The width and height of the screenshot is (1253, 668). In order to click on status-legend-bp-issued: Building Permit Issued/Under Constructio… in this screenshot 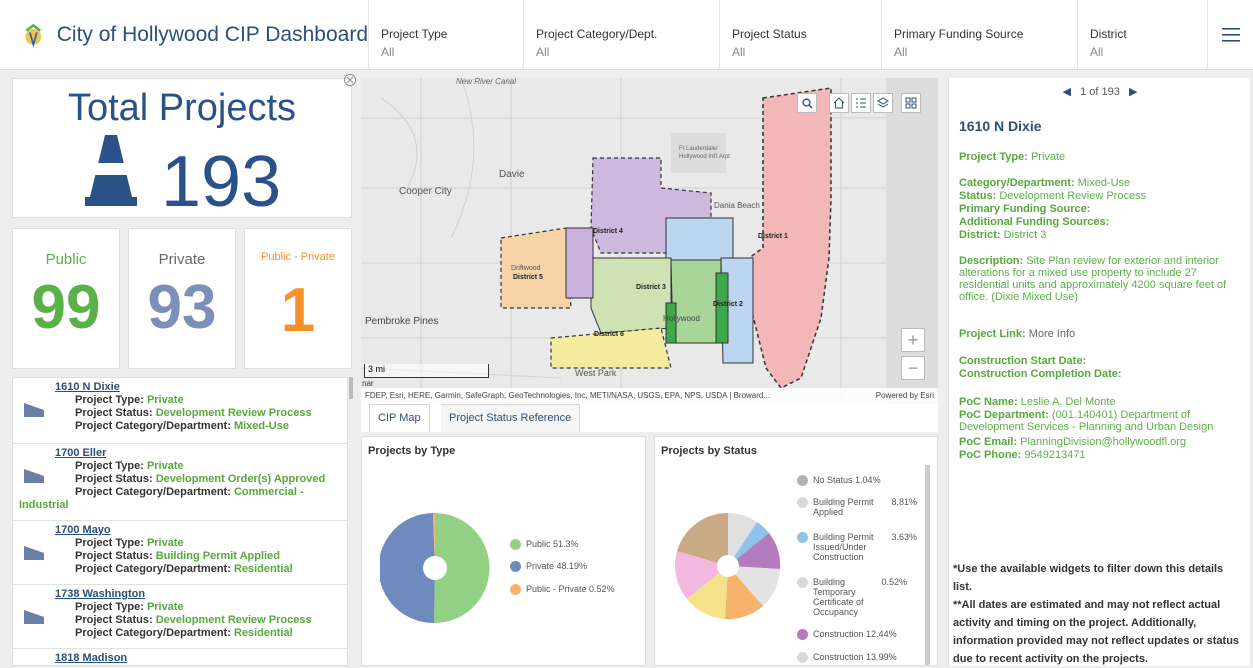, I will do `click(857, 547)`.